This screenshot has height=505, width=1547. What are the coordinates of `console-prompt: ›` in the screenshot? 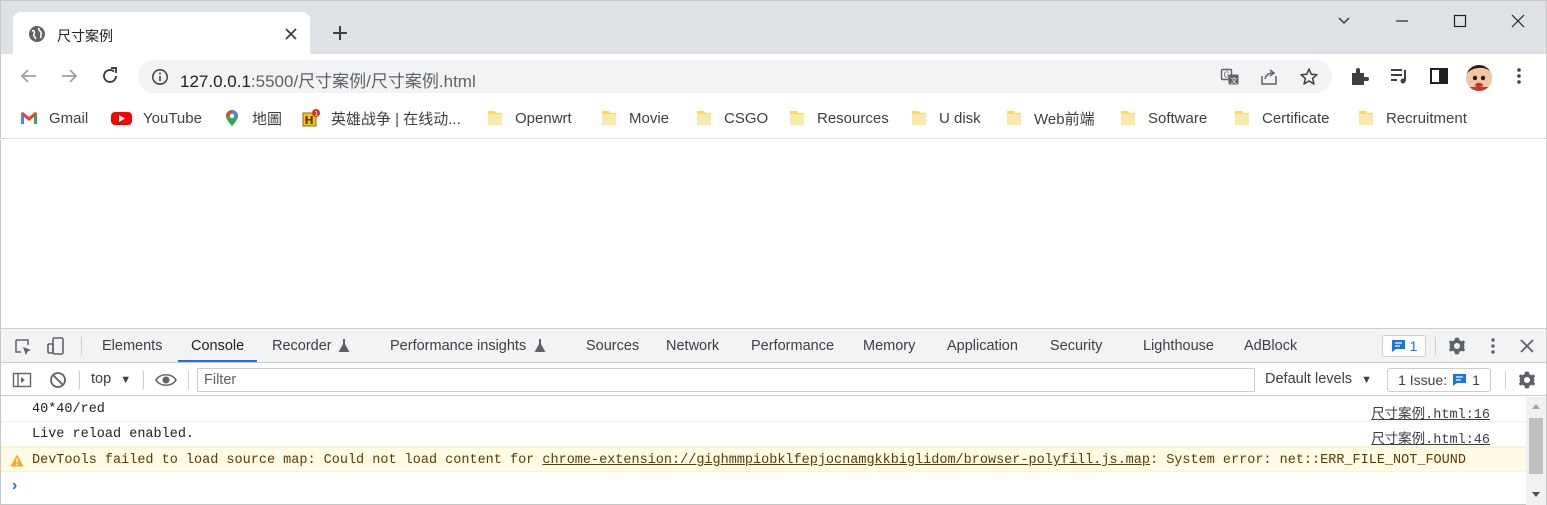 It's located at (14, 486).